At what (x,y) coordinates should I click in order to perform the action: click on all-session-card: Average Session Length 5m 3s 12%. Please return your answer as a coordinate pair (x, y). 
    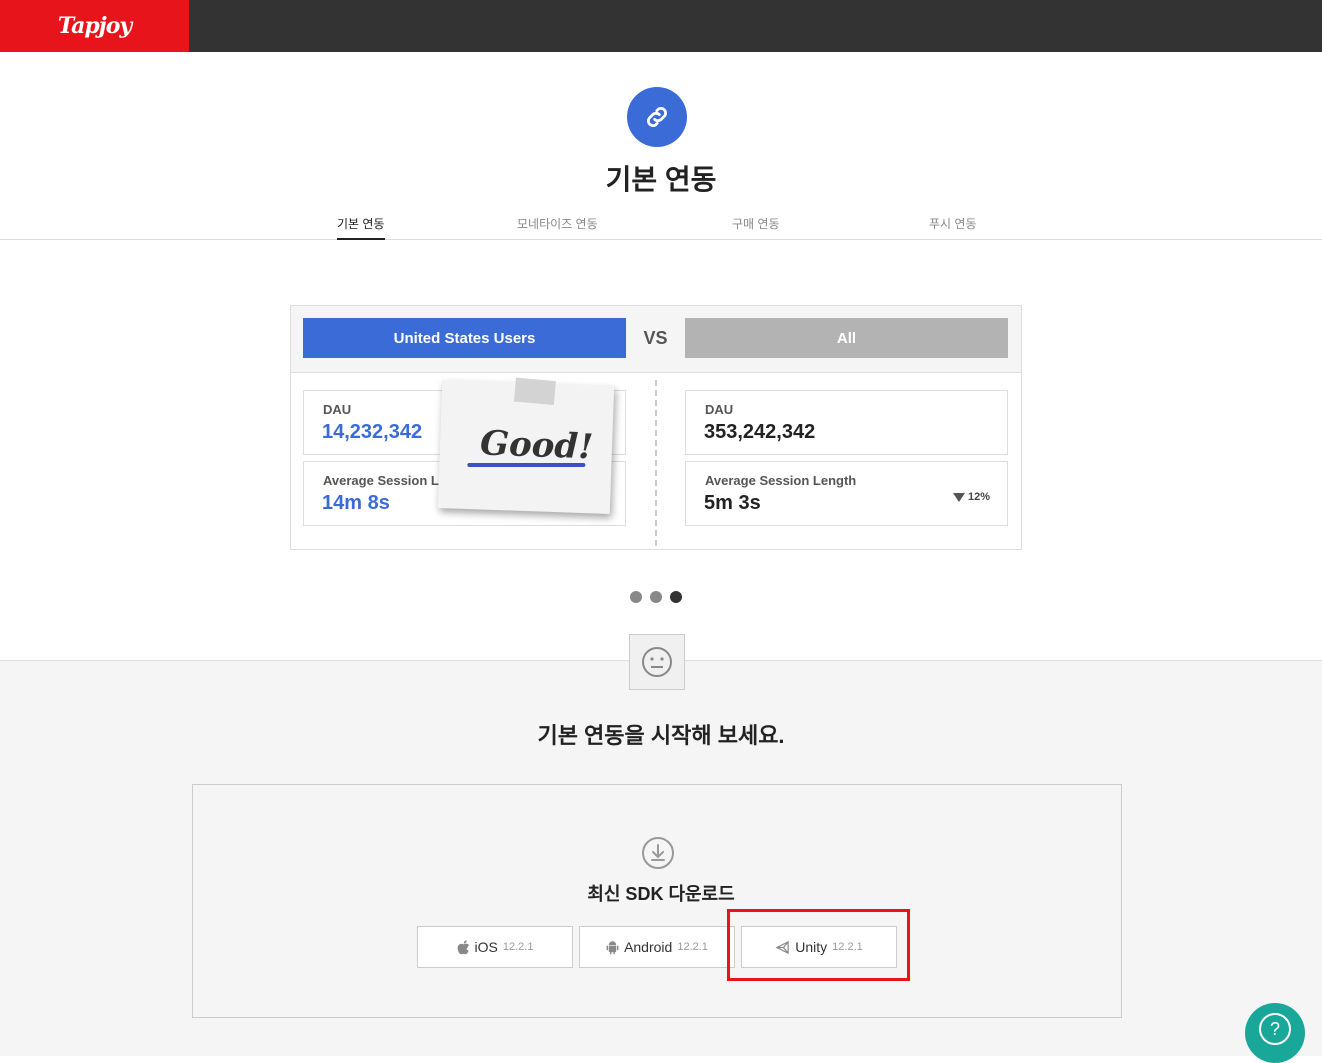
    Looking at the image, I should click on (846, 493).